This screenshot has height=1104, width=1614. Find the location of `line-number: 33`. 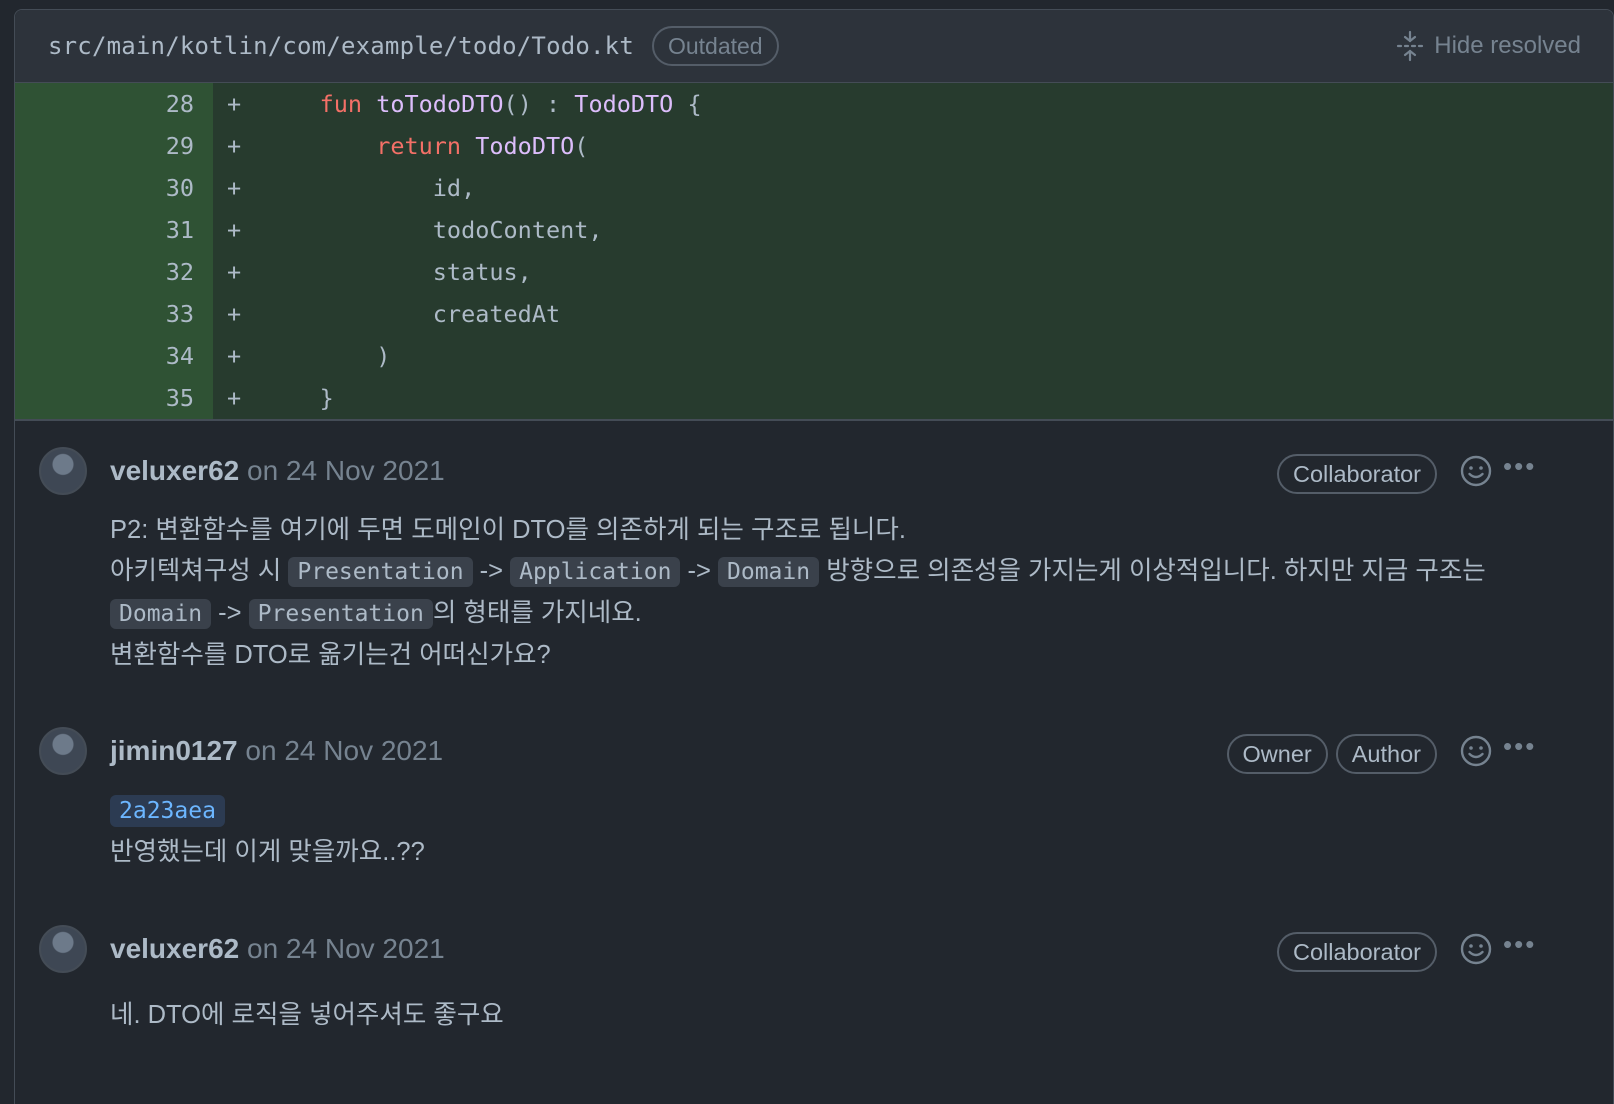

line-number: 33 is located at coordinates (114, 314).